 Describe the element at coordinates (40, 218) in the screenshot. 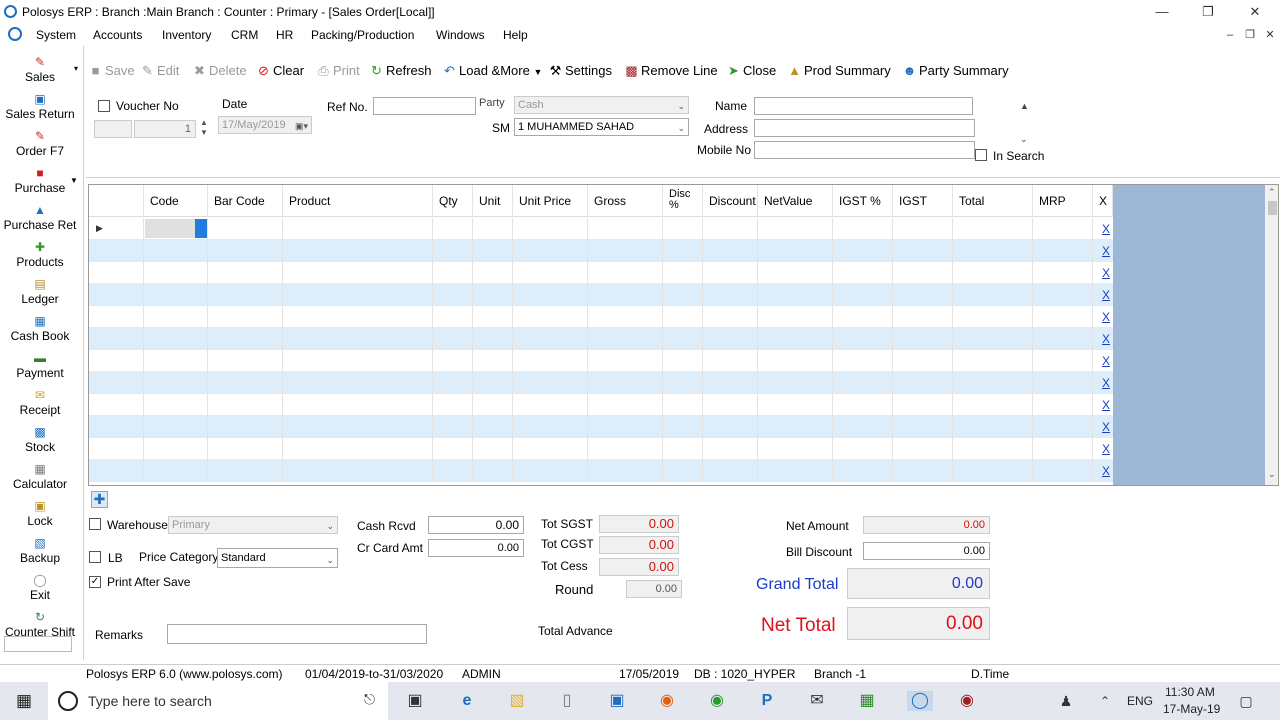

I see `sidebar-item-purchase-ret: ▲ Purchase Ret` at that location.